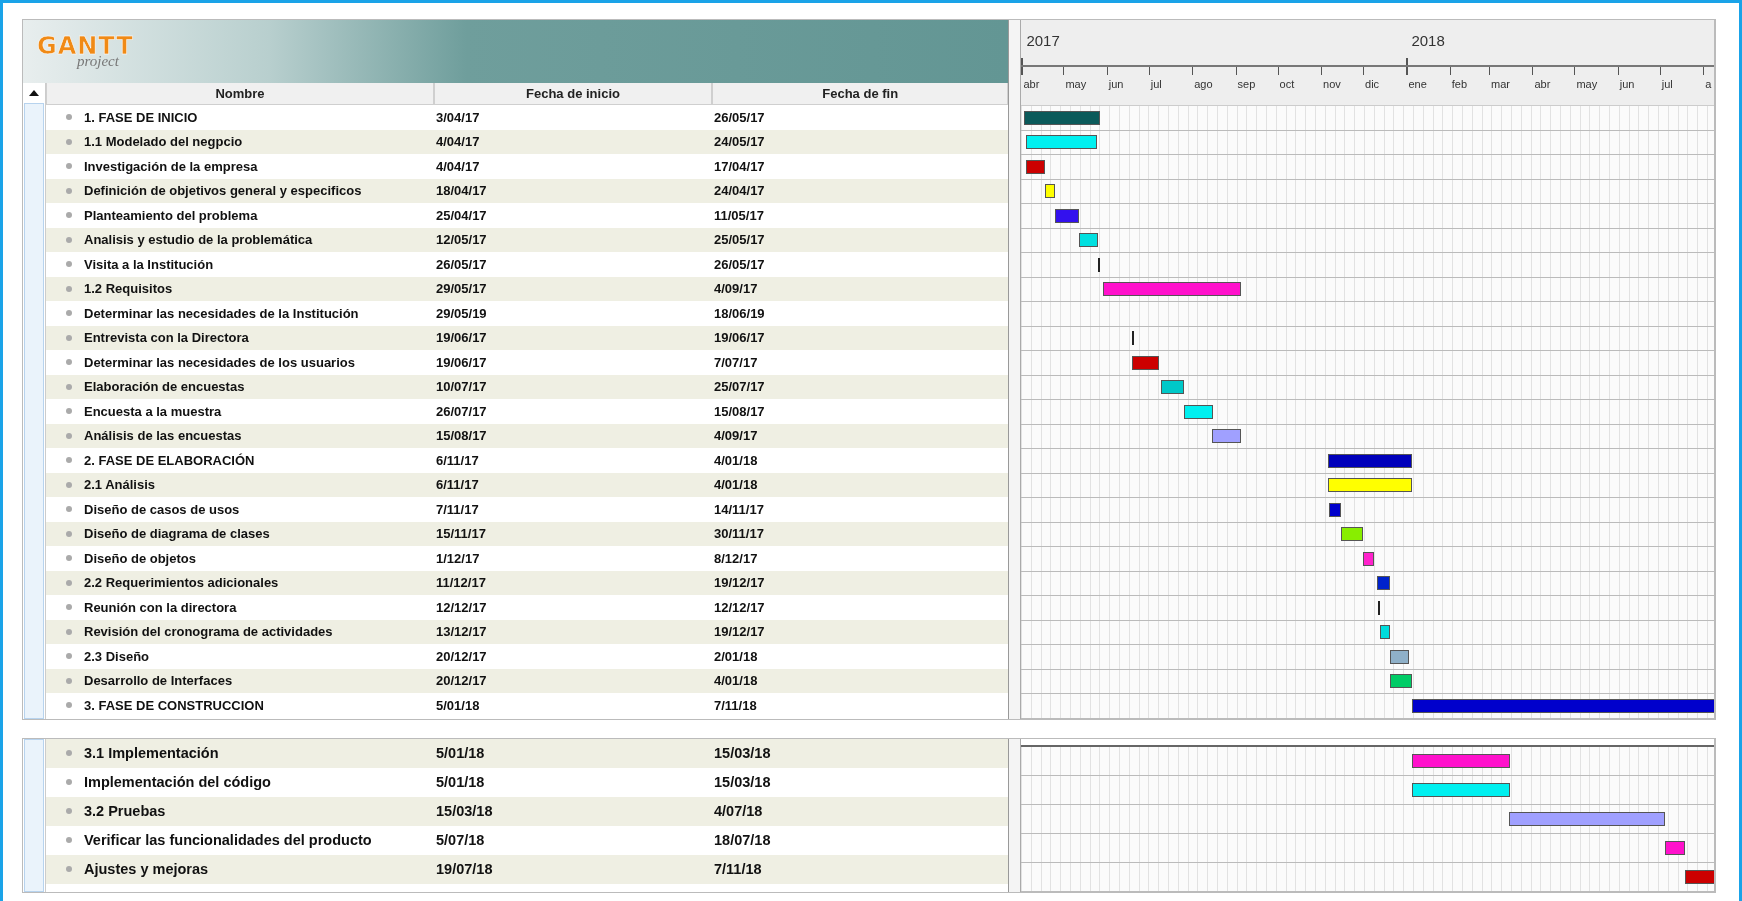 Image resolution: width=1742 pixels, height=901 pixels. I want to click on column-header: Fecha de fin, so click(860, 94).